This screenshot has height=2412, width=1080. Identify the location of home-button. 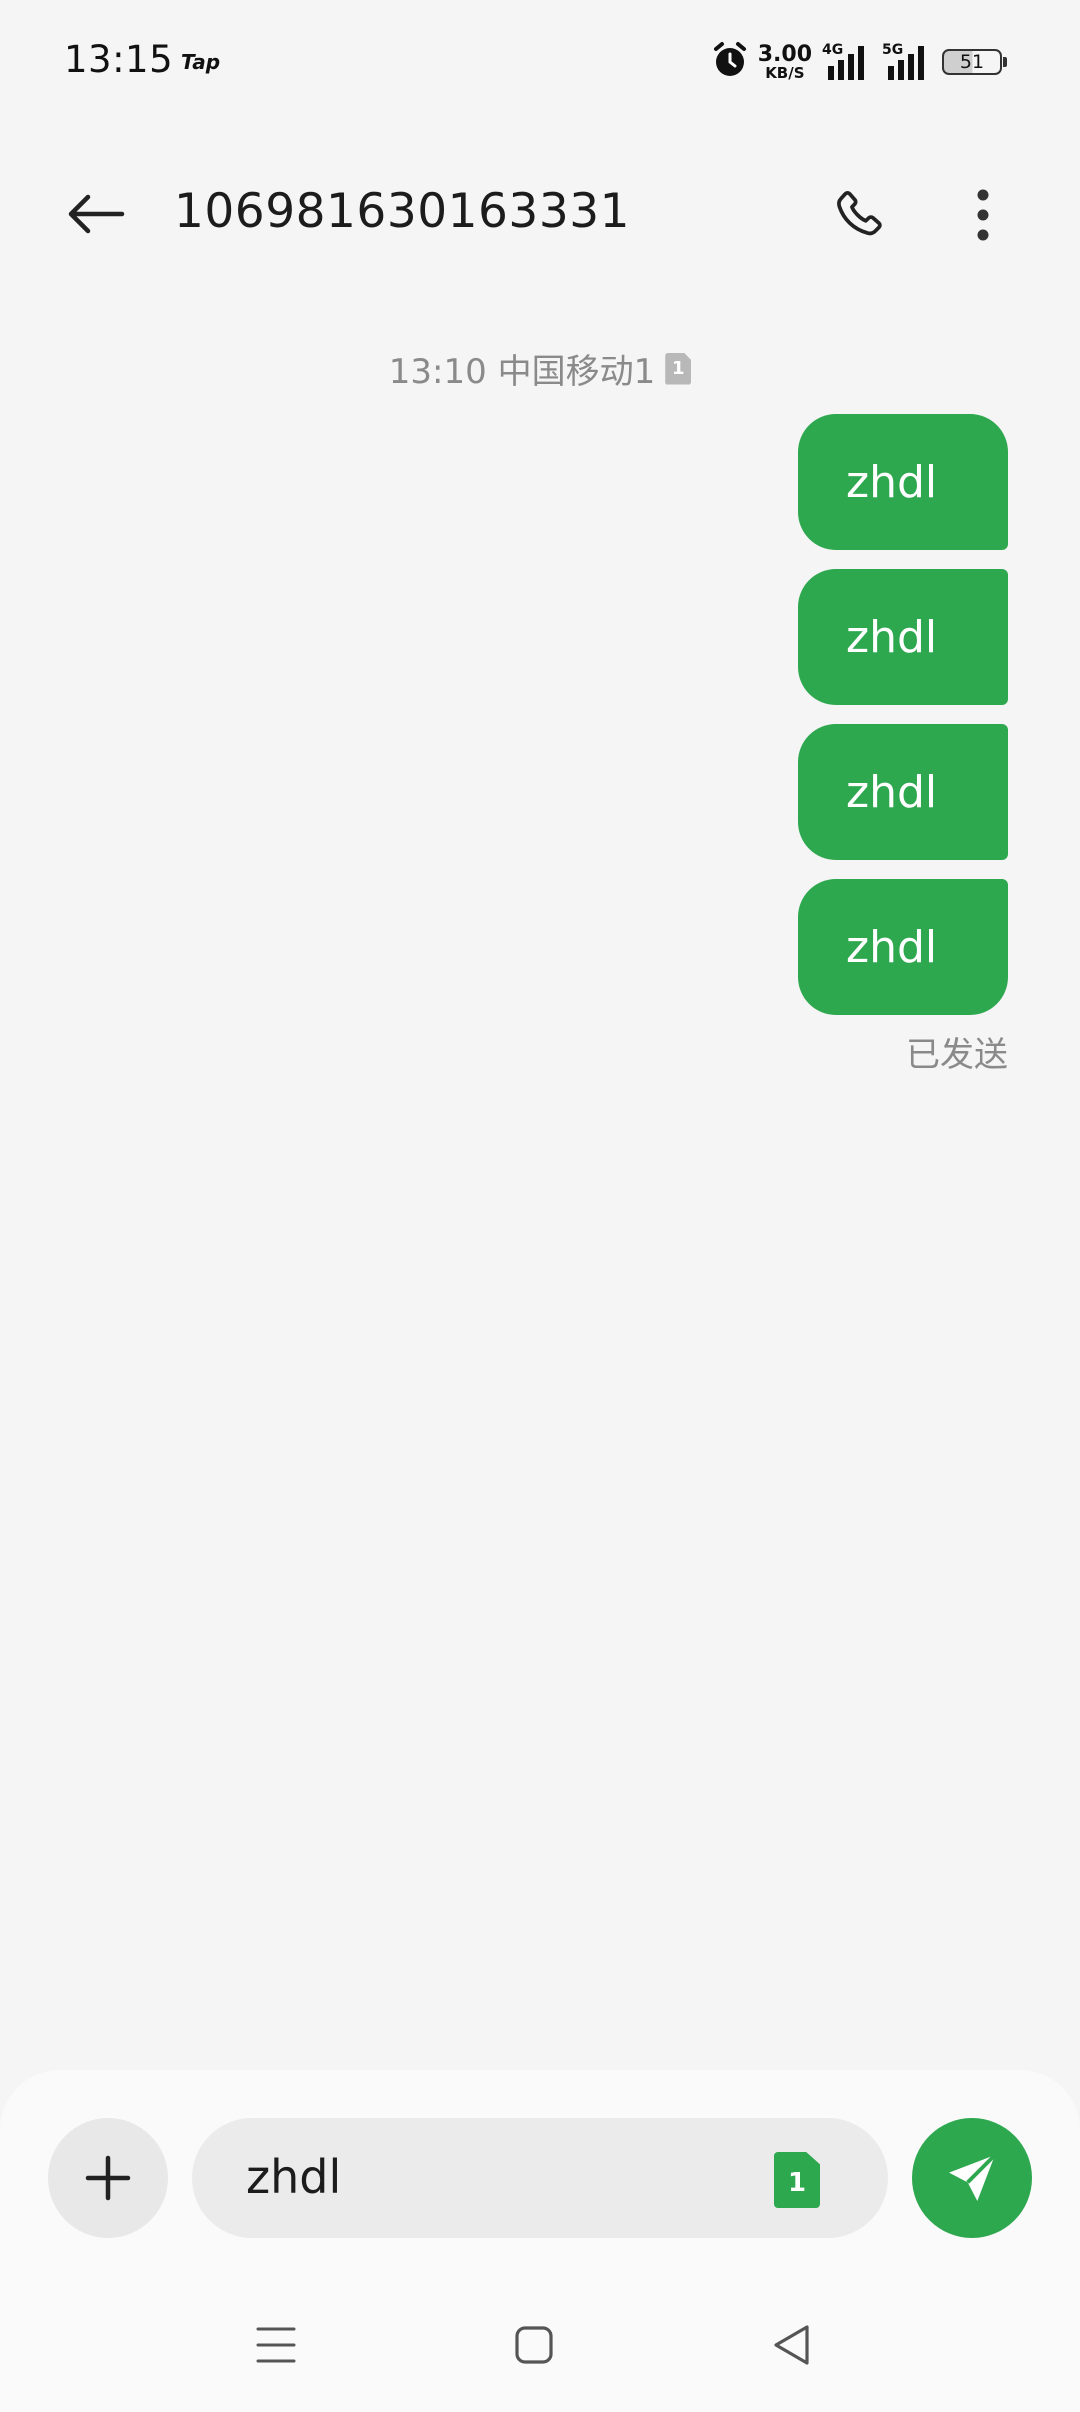
(534, 2345).